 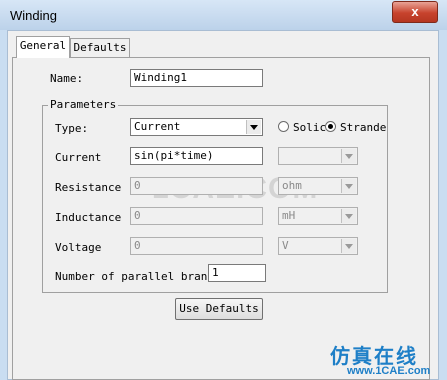 What do you see at coordinates (363, 127) in the screenshot?
I see `radio-stranded-label: Strandec` at bounding box center [363, 127].